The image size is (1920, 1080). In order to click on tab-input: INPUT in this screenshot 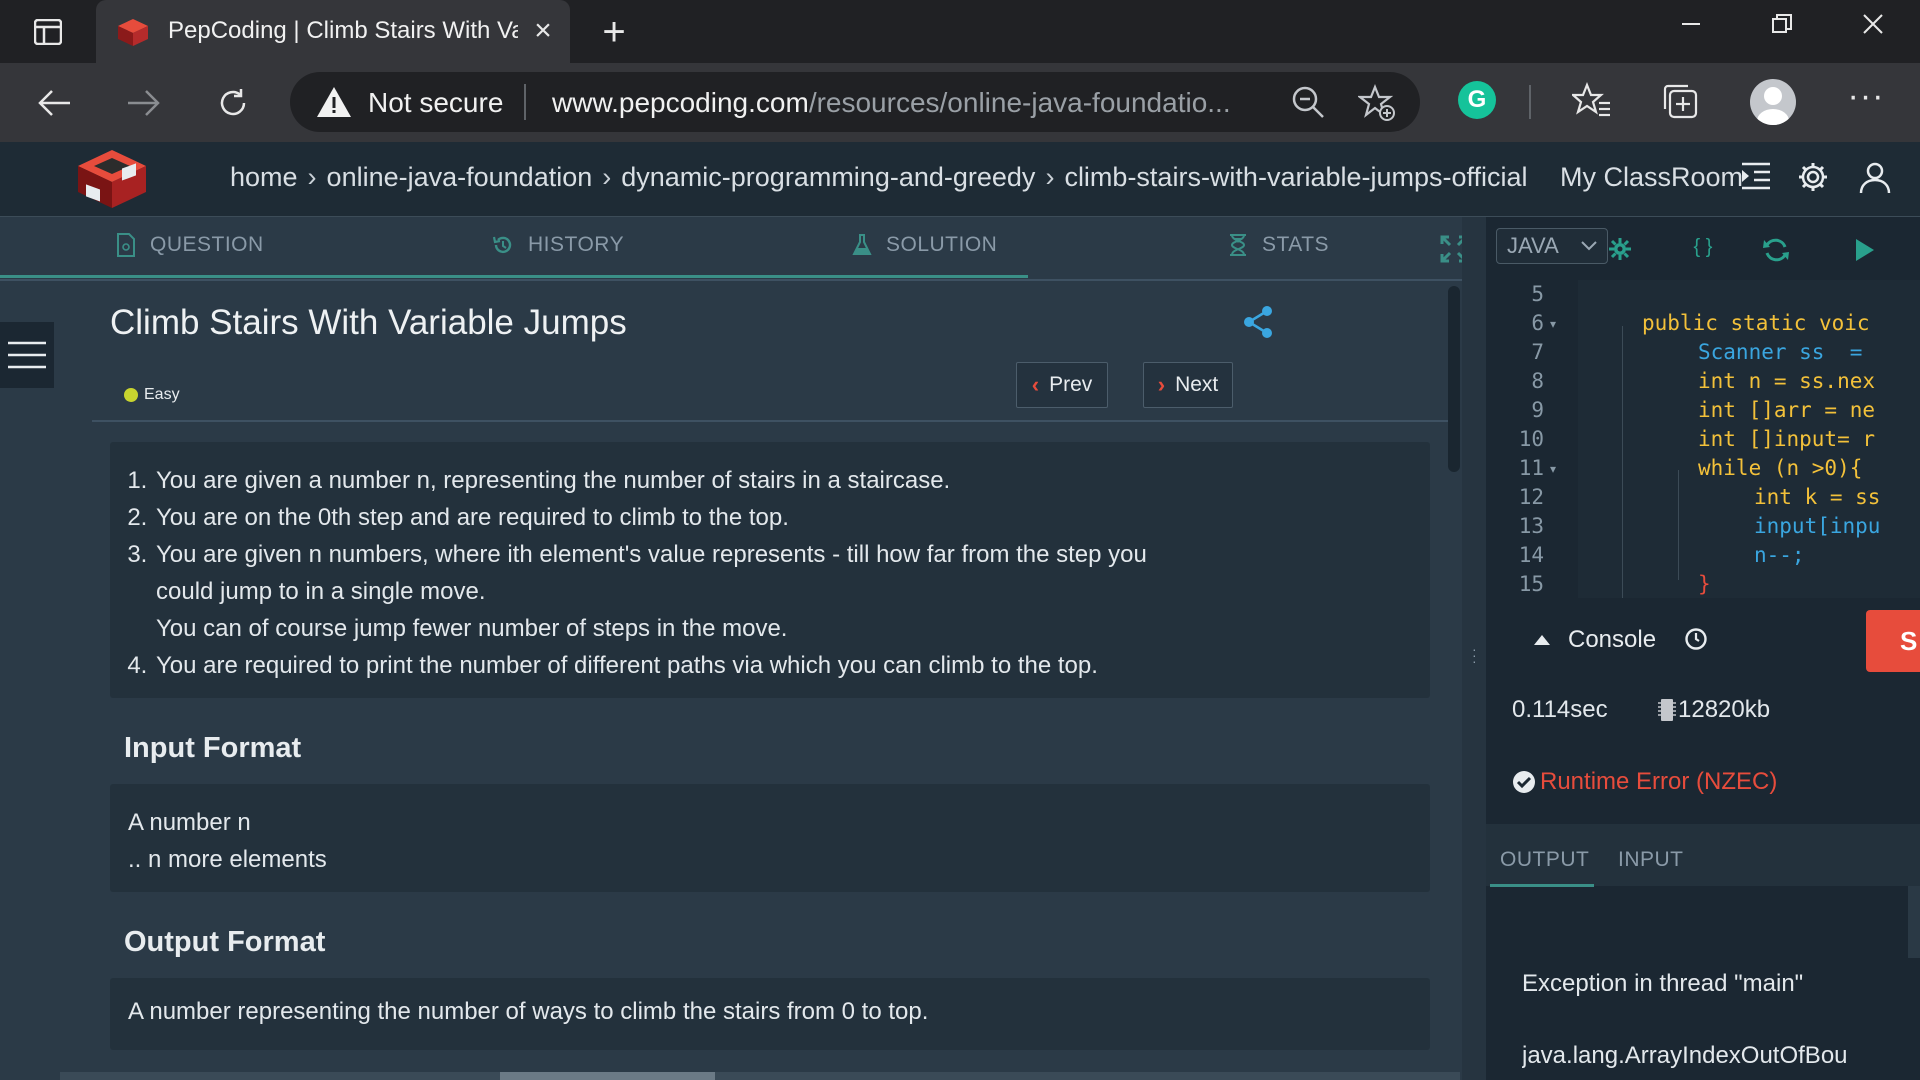, I will do `click(1651, 860)`.